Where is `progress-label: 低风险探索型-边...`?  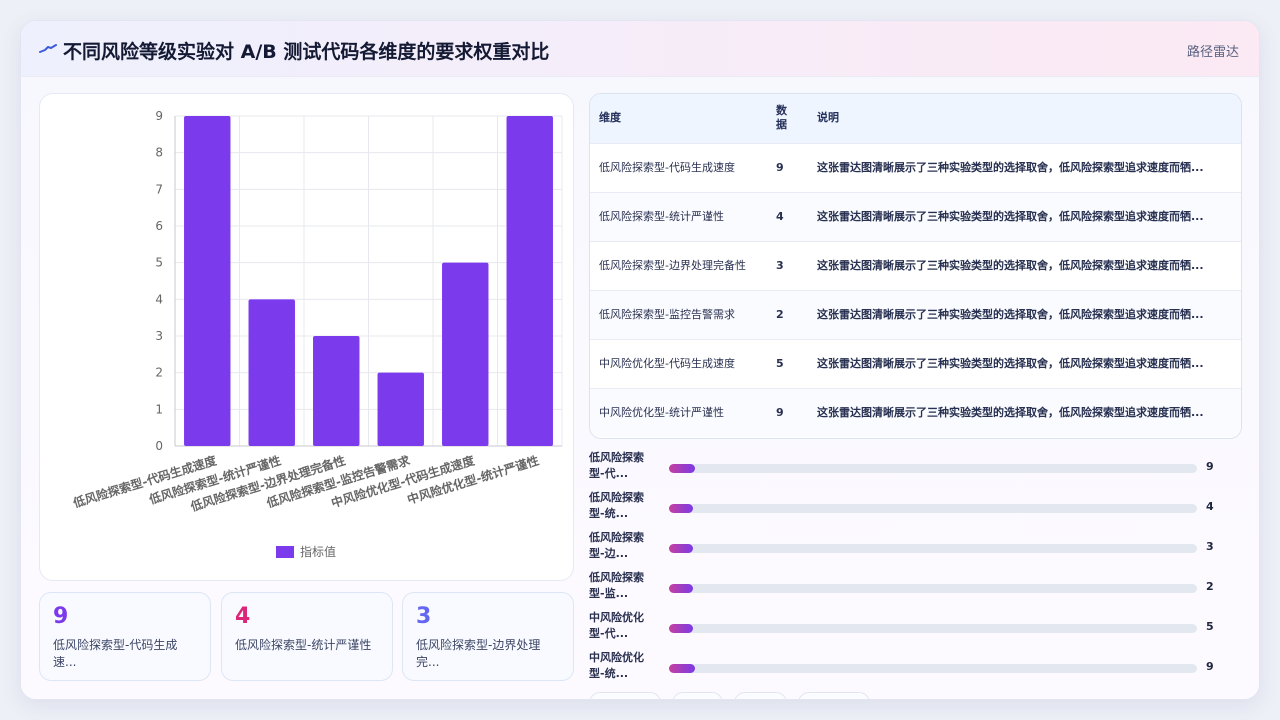 progress-label: 低风险探索型-边... is located at coordinates (616, 545).